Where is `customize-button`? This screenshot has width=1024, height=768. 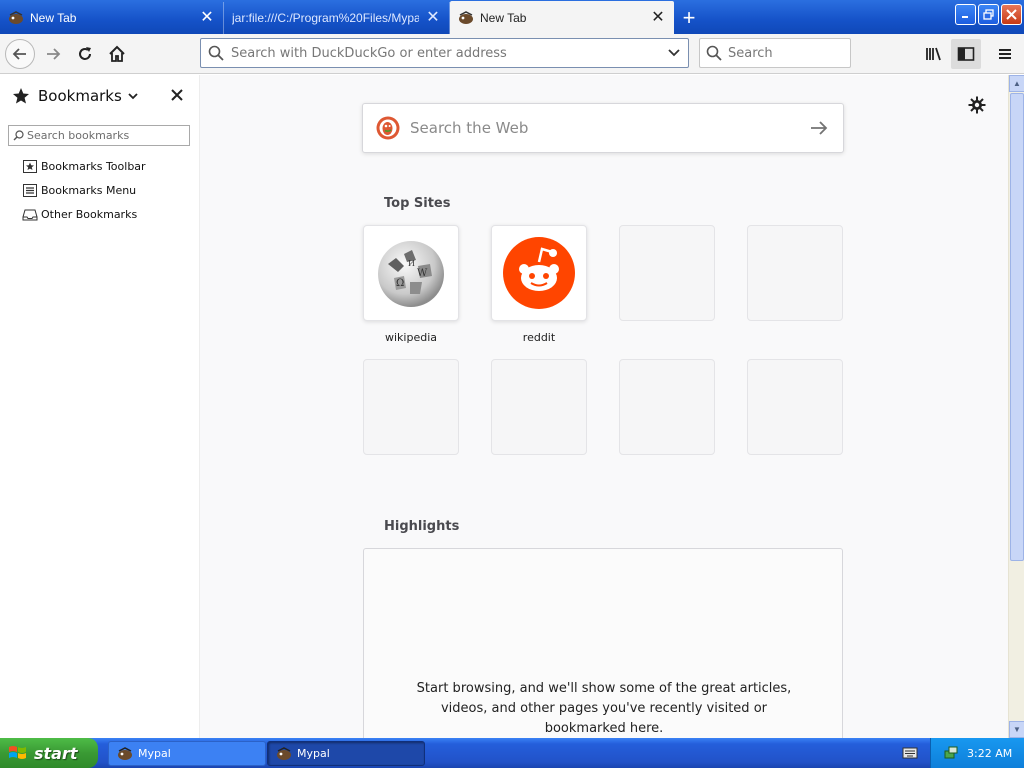
customize-button is located at coordinates (977, 105).